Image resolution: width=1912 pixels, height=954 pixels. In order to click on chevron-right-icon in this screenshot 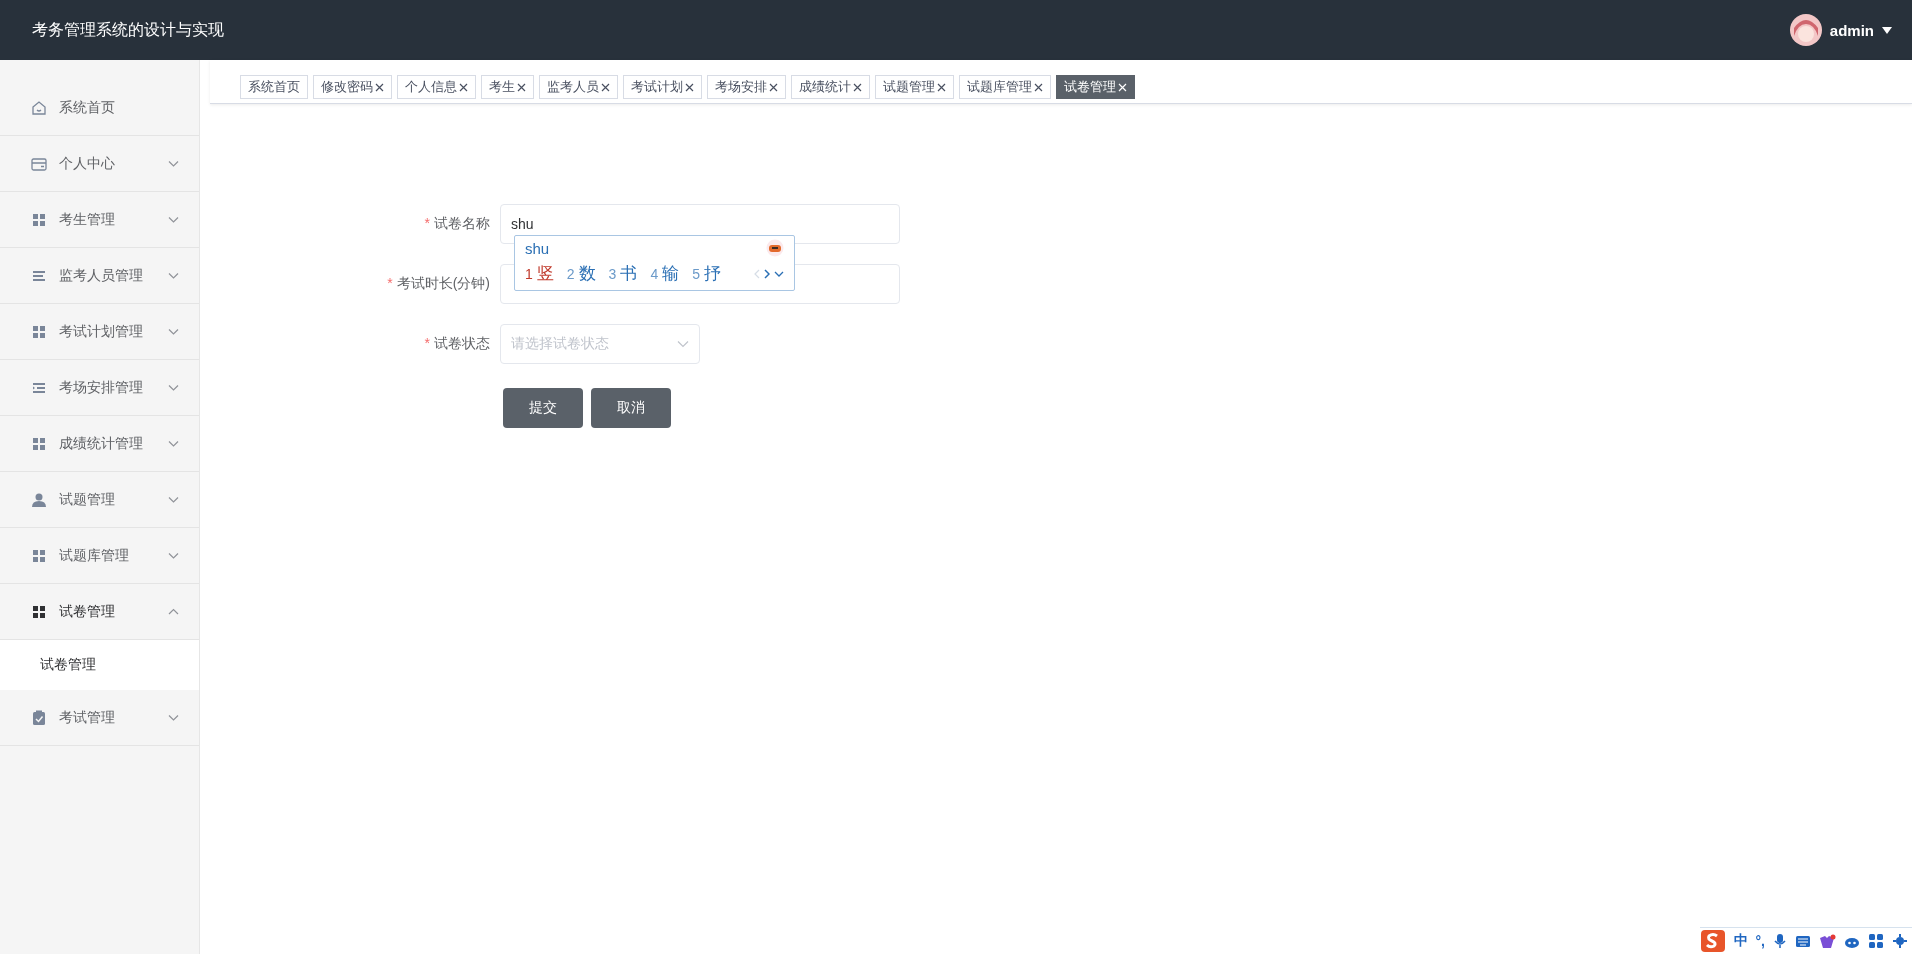, I will do `click(767, 273)`.